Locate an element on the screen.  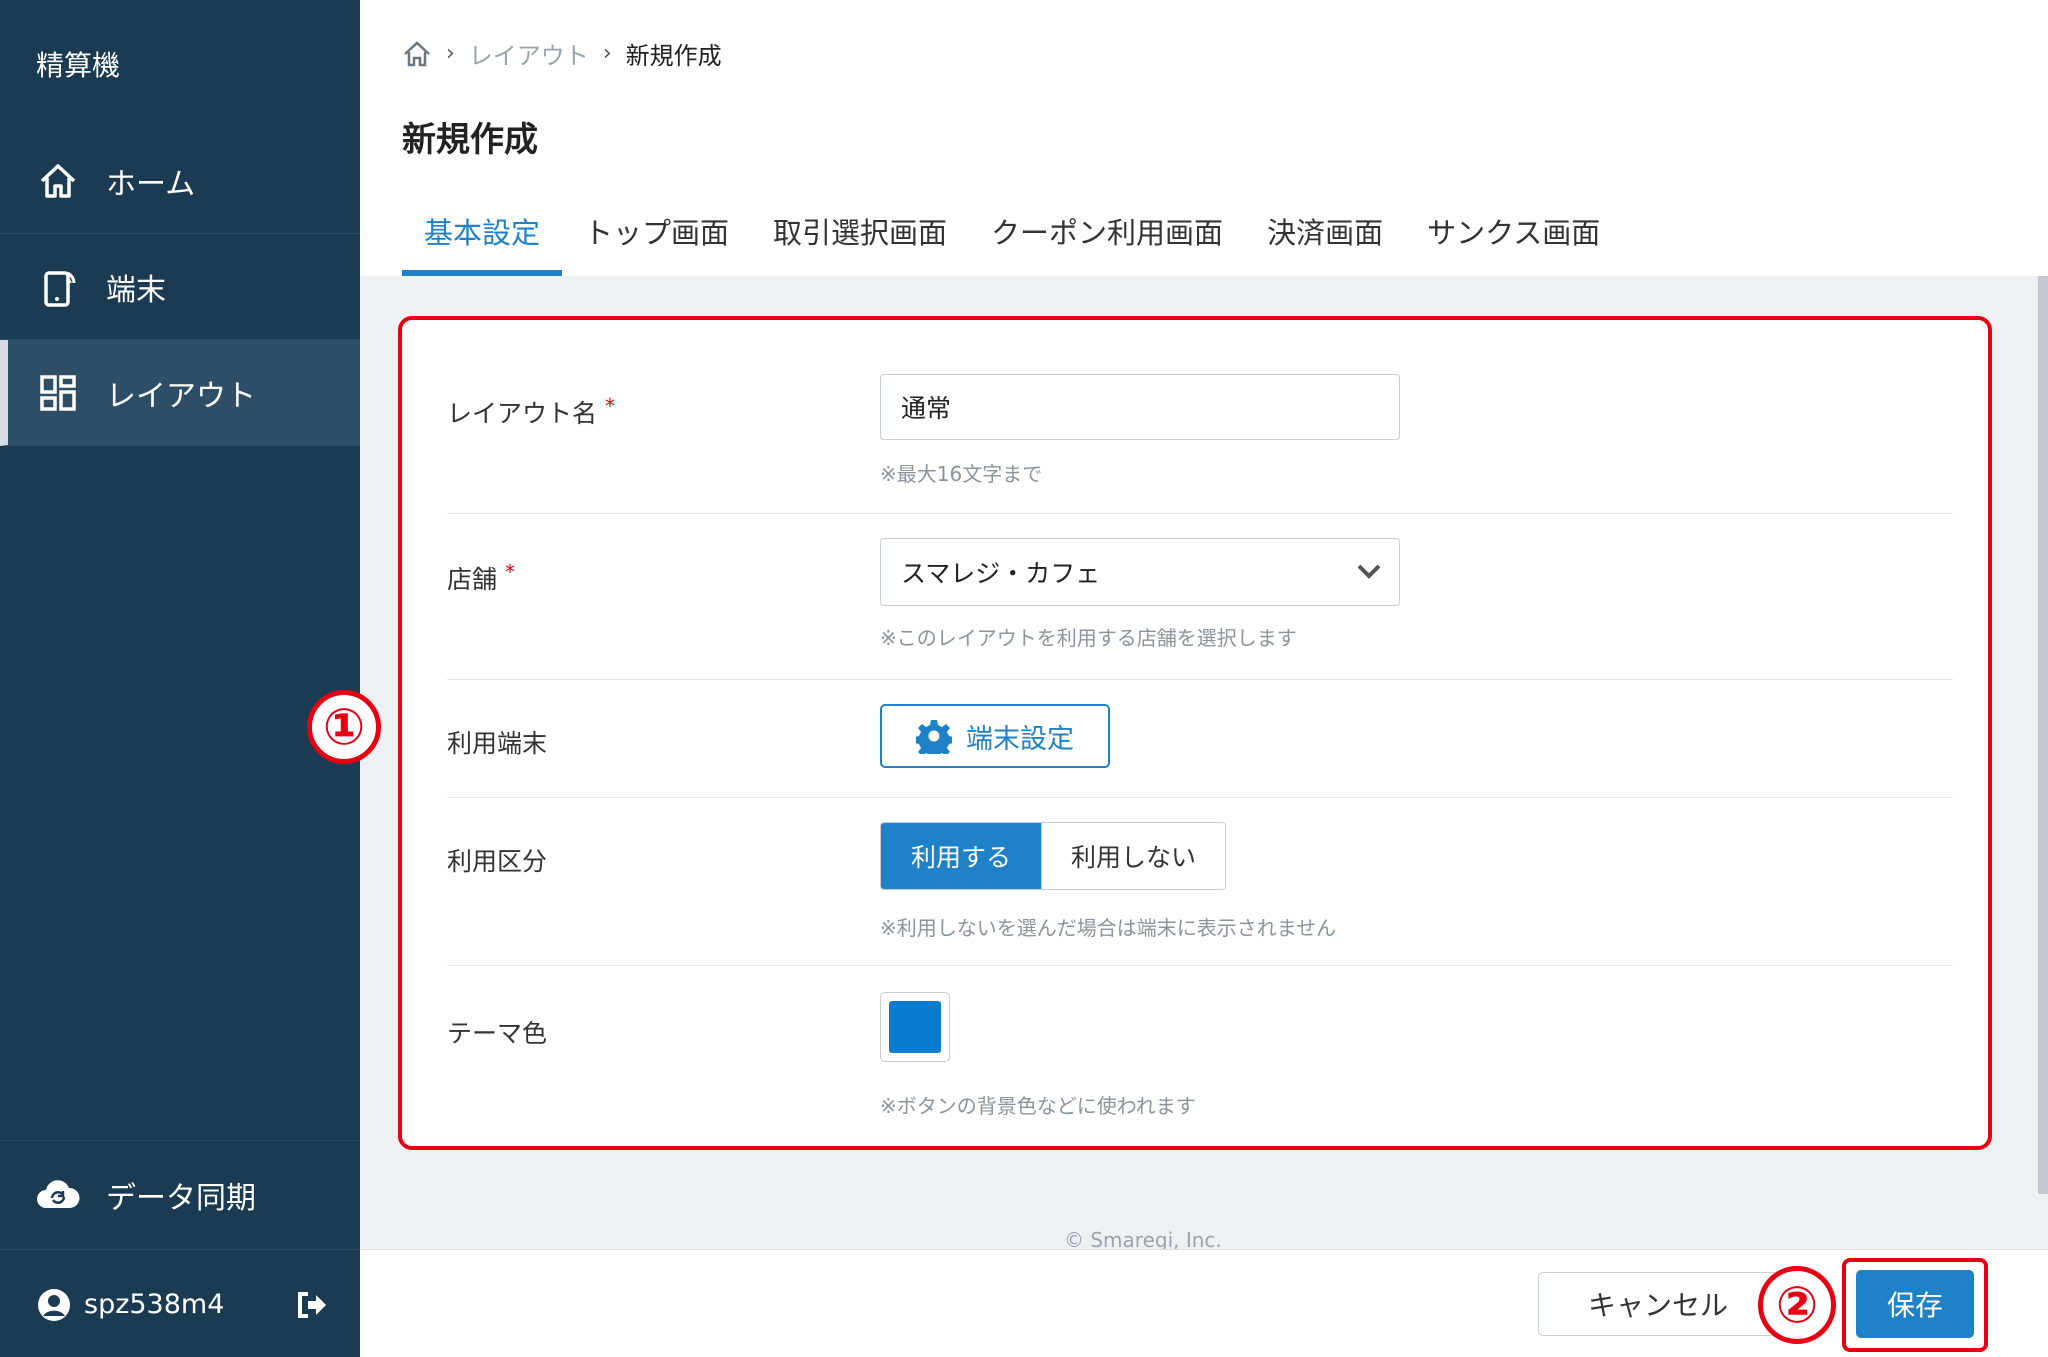
store-label: 店舗 * is located at coordinates (481, 577).